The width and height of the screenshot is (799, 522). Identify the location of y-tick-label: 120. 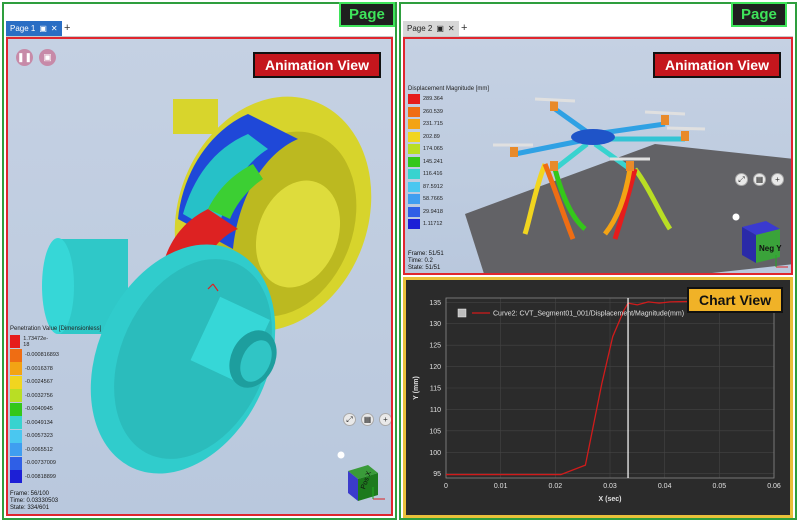
(435, 367).